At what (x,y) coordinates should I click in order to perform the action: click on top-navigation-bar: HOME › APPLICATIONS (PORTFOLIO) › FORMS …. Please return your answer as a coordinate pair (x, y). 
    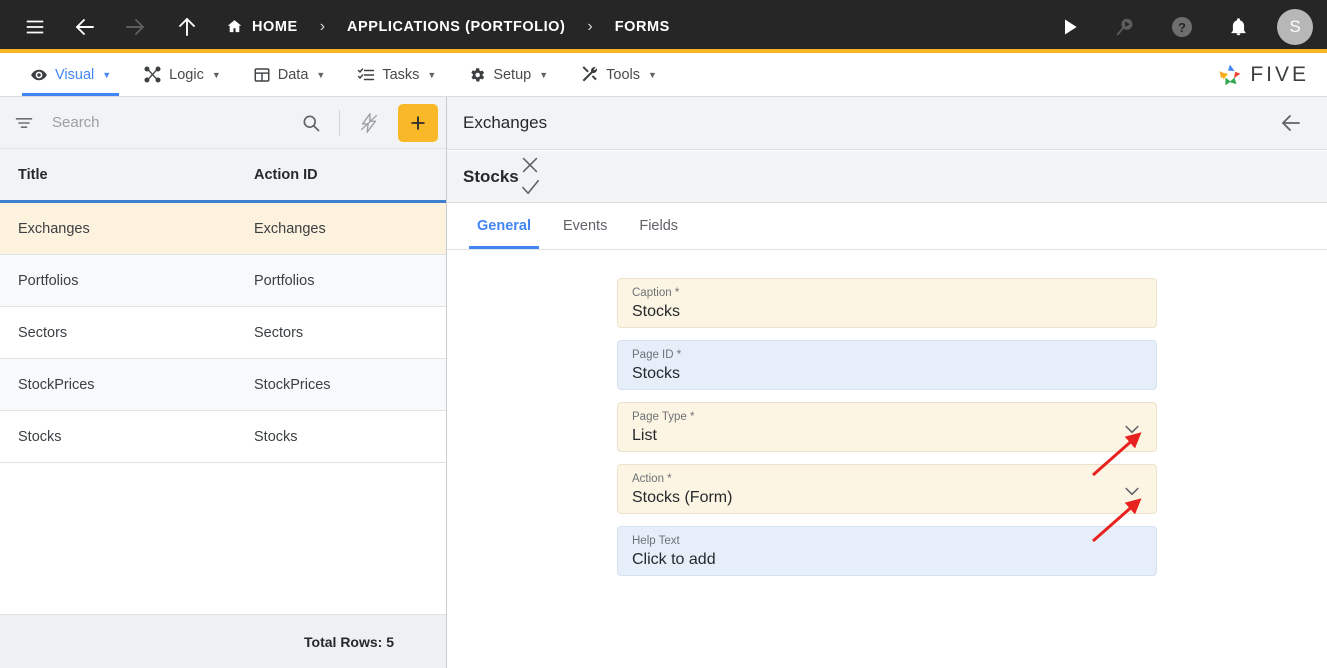
    Looking at the image, I should click on (663, 26).